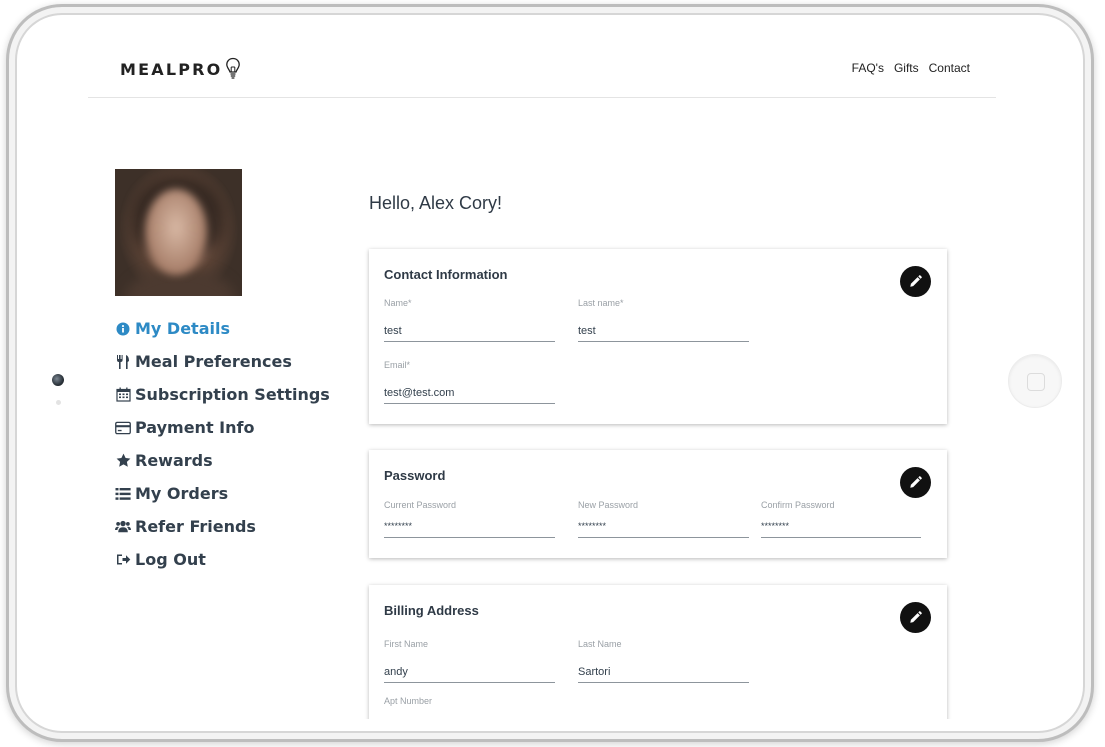 The height and width of the screenshot is (747, 1105). What do you see at coordinates (608, 505) in the screenshot?
I see `field-label: New Password` at bounding box center [608, 505].